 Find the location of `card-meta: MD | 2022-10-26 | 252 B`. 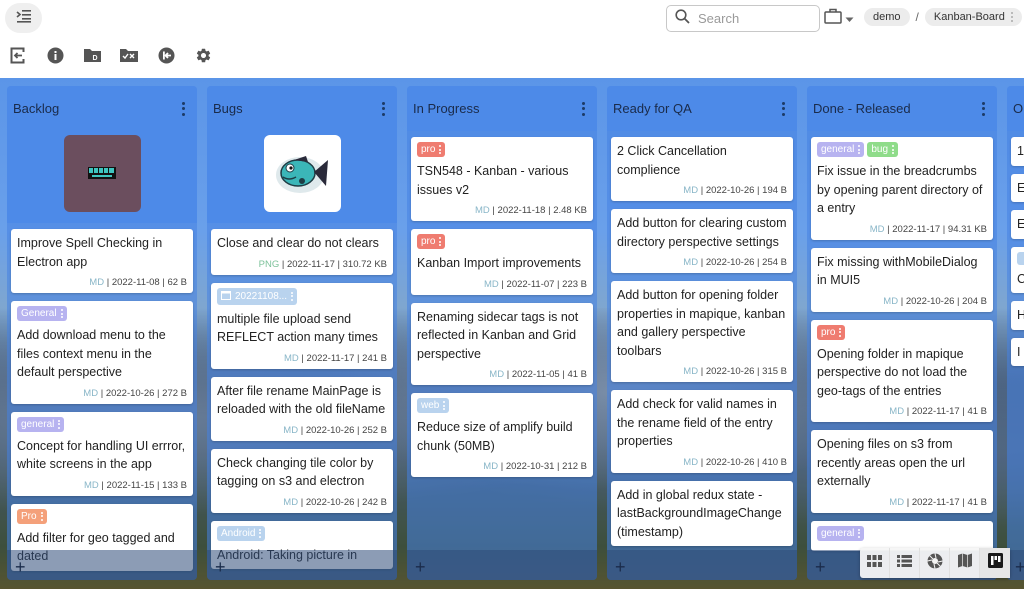

card-meta: MD | 2022-10-26 | 252 B is located at coordinates (335, 430).